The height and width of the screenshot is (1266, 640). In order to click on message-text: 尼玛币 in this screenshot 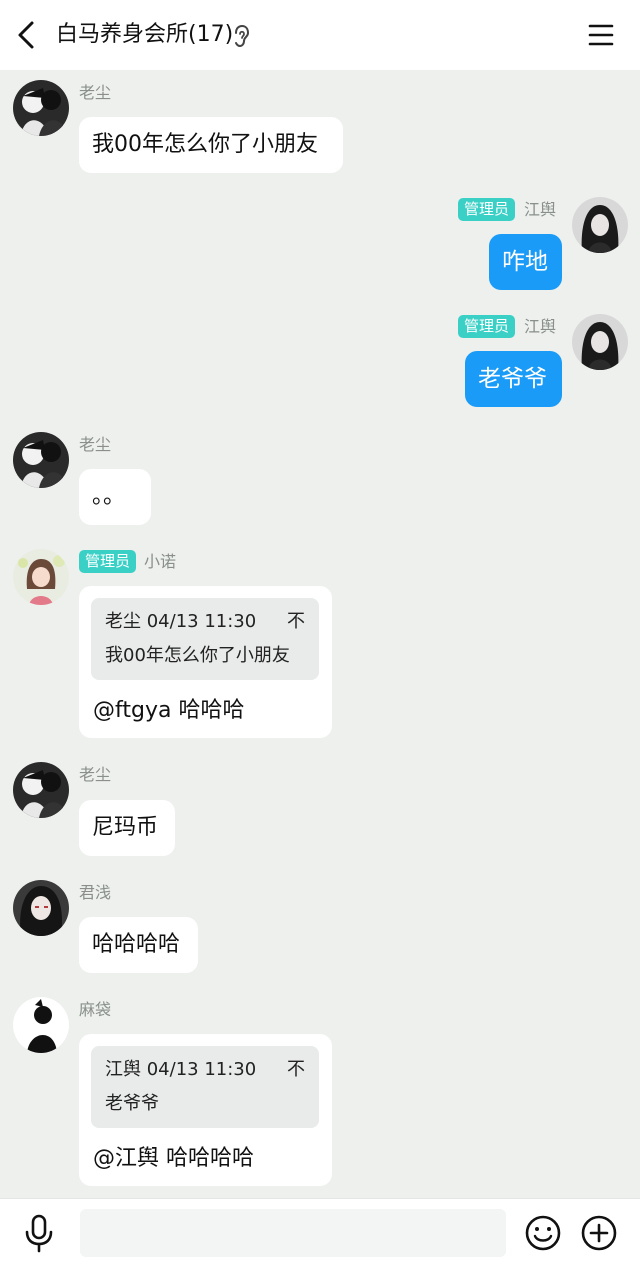, I will do `click(125, 827)`.